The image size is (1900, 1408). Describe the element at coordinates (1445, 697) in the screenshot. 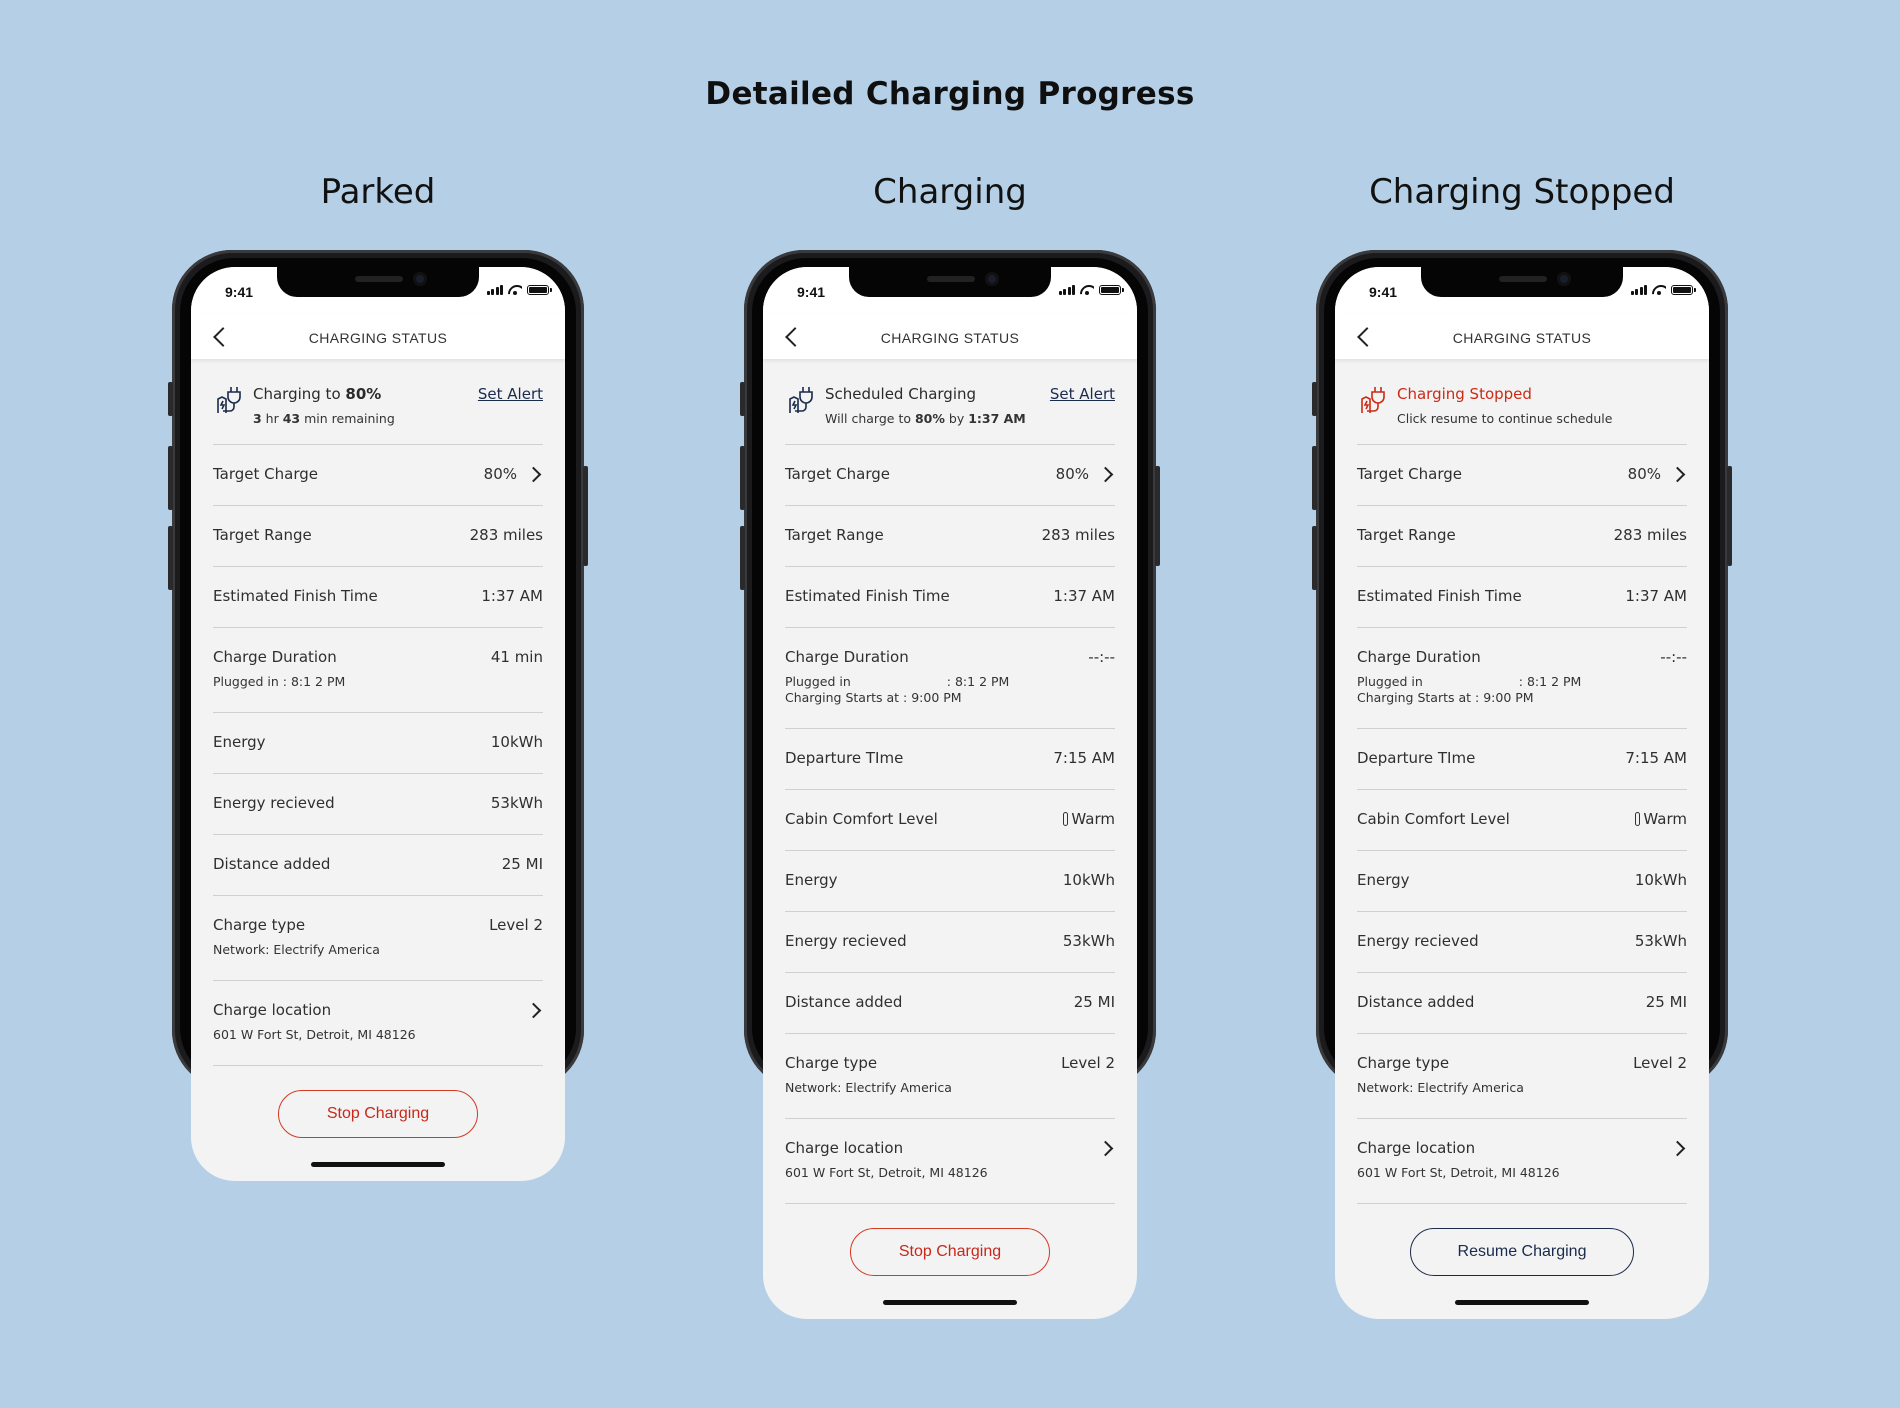

I see `charging-start-time: Charging Starts at : 9:00 PM` at that location.